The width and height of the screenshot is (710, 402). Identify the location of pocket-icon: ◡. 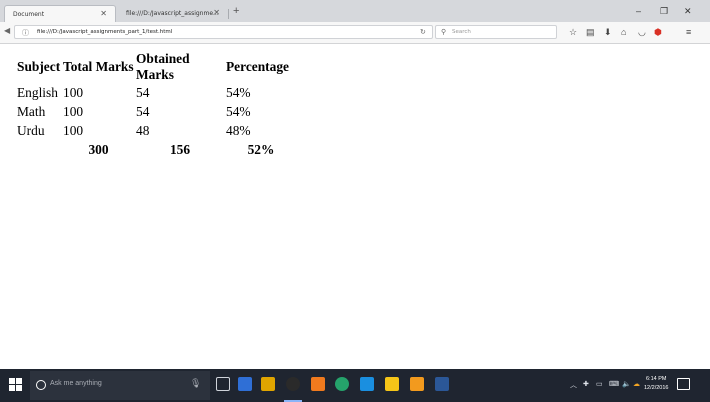
(642, 32).